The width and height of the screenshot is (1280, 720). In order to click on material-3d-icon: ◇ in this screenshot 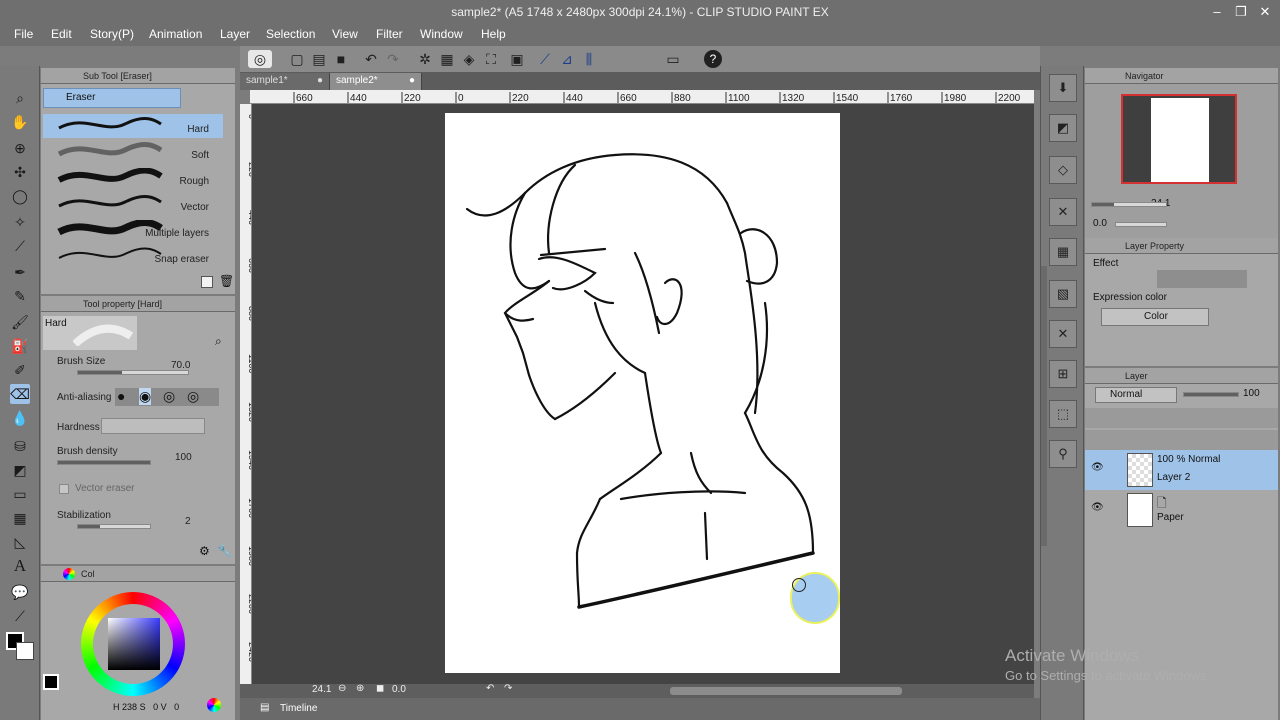, I will do `click(1063, 170)`.